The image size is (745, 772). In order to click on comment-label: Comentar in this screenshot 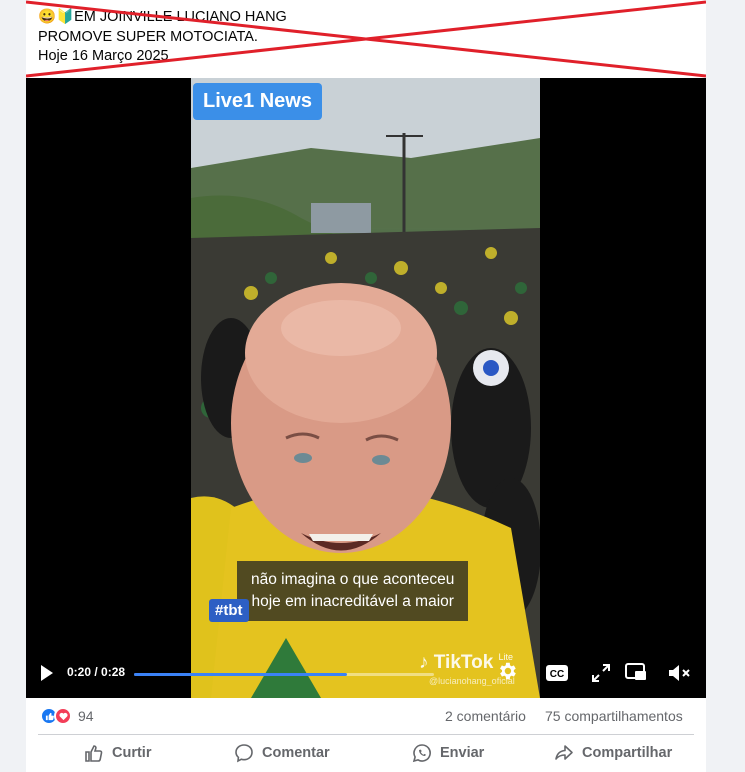, I will do `click(296, 753)`.